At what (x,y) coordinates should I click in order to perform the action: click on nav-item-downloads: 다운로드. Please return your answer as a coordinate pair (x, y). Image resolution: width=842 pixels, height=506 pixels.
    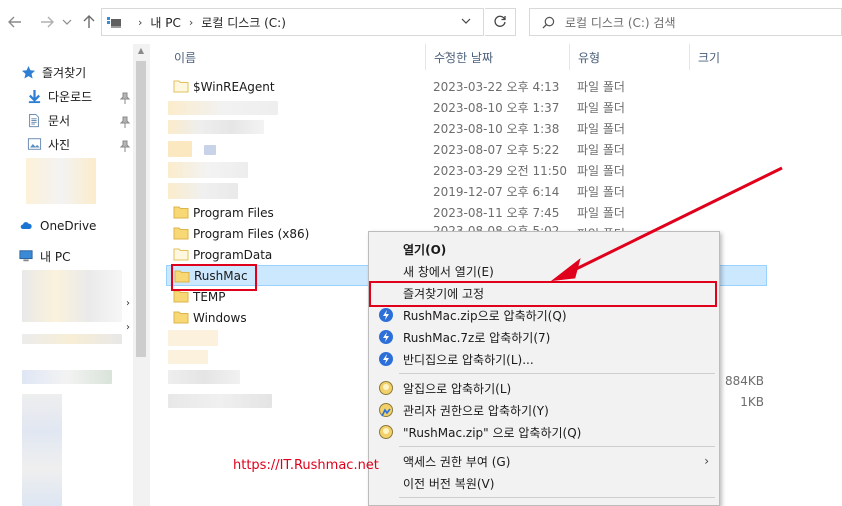
    Looking at the image, I should click on (59, 96).